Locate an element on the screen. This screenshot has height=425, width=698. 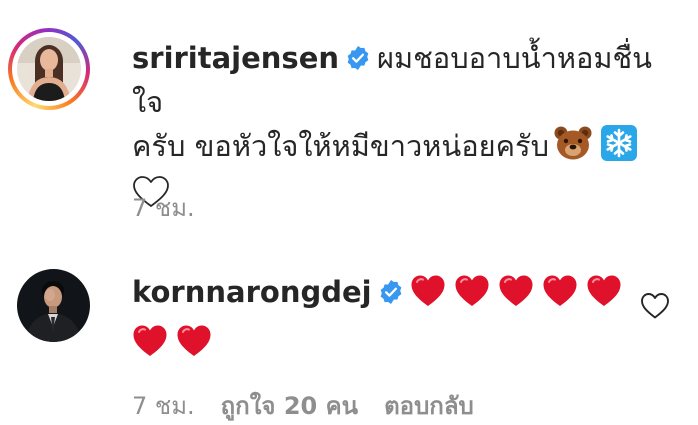
likes-count-link: ถูกใจ 20 คน is located at coordinates (289, 406).